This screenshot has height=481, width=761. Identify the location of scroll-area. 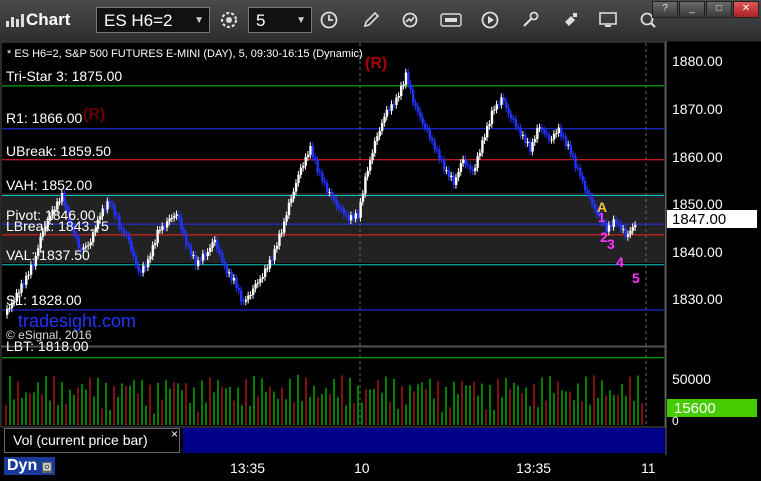
(424, 440).